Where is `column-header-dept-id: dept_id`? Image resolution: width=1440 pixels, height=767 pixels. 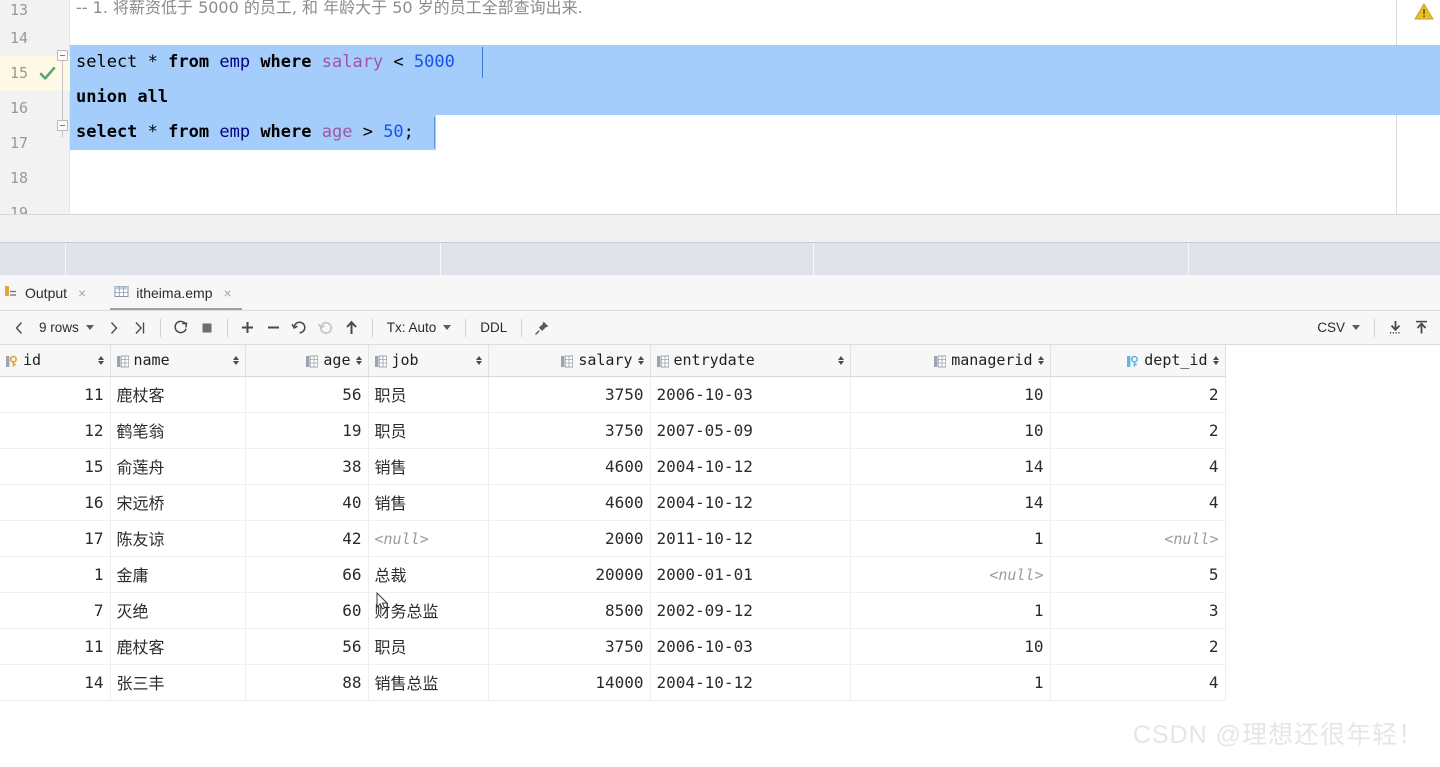
column-header-dept-id: dept_id is located at coordinates (1138, 361).